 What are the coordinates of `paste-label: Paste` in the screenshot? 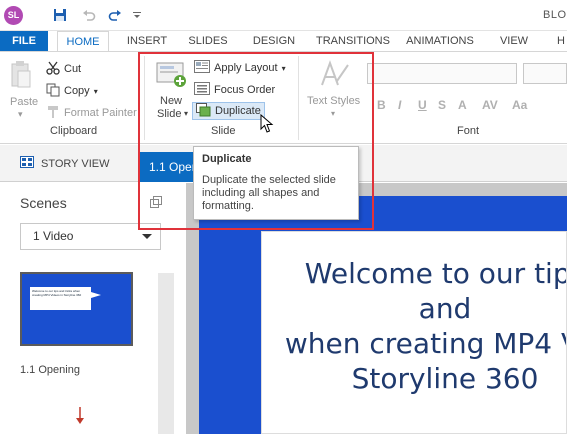 It's located at (24, 102).